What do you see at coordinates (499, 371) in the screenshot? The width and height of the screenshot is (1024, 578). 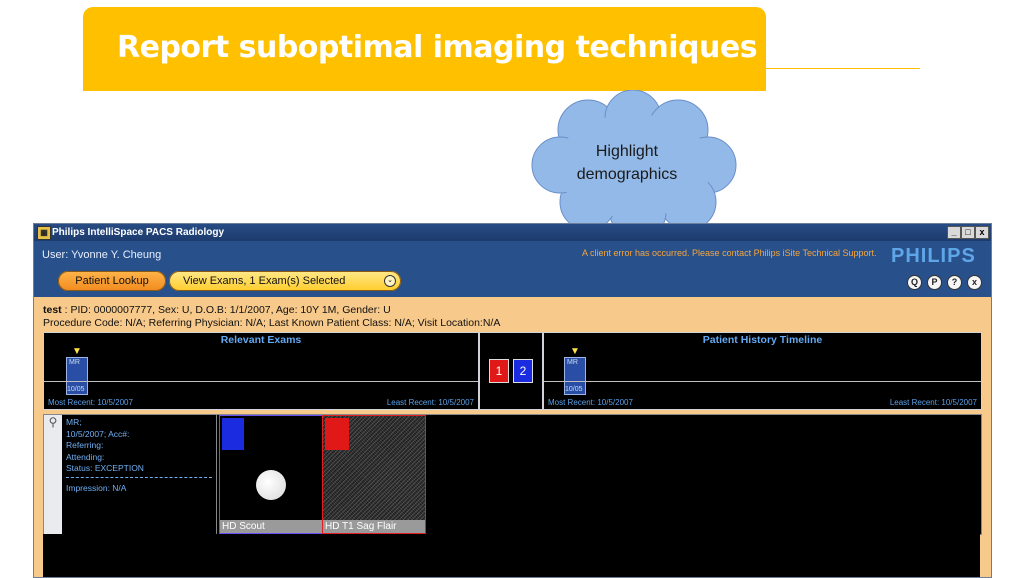 I see `compare-slot-1: 1` at bounding box center [499, 371].